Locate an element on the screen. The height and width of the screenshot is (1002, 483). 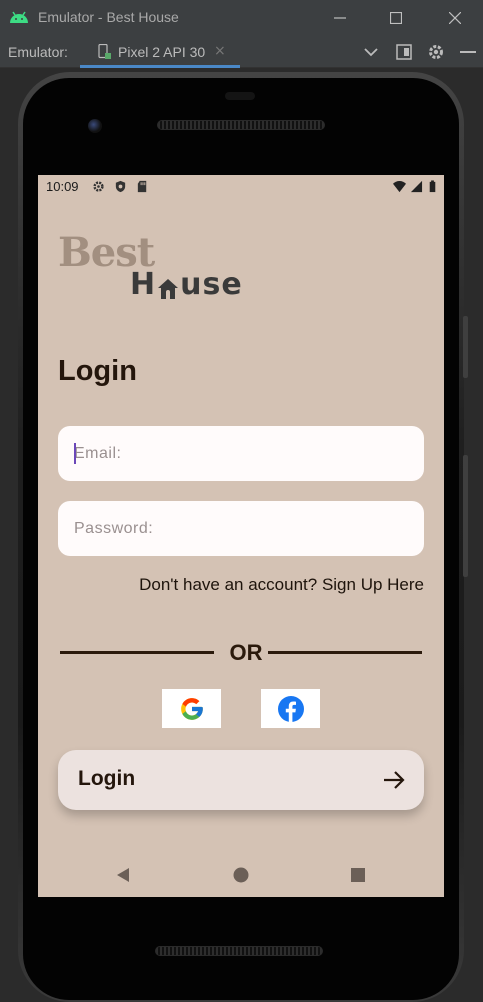
minimize-icon is located at coordinates (340, 18).